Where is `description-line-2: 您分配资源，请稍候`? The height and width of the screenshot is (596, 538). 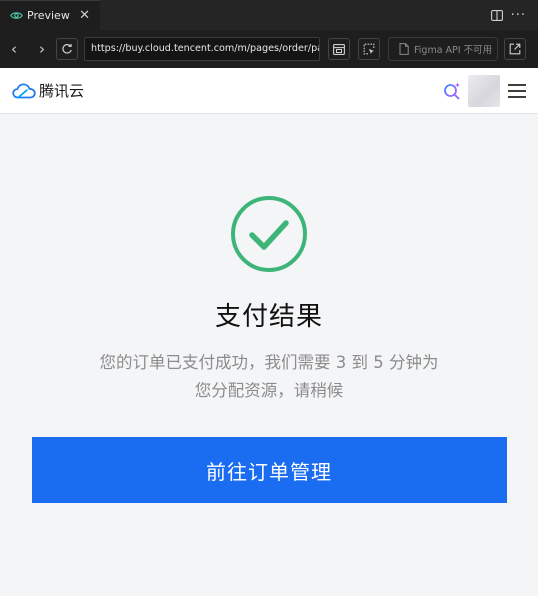 description-line-2: 您分配资源，请稍候 is located at coordinates (269, 390).